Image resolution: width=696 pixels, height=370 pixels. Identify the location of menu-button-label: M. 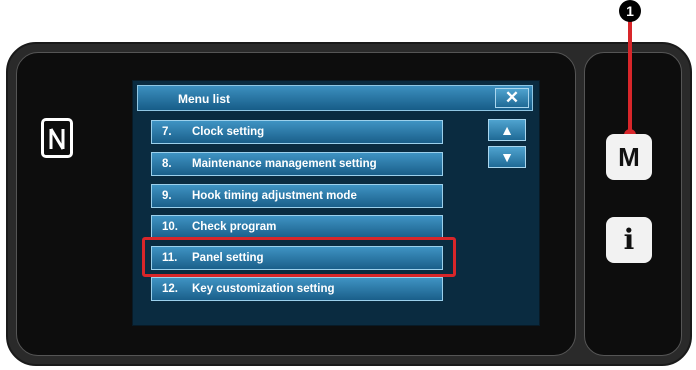
(629, 157).